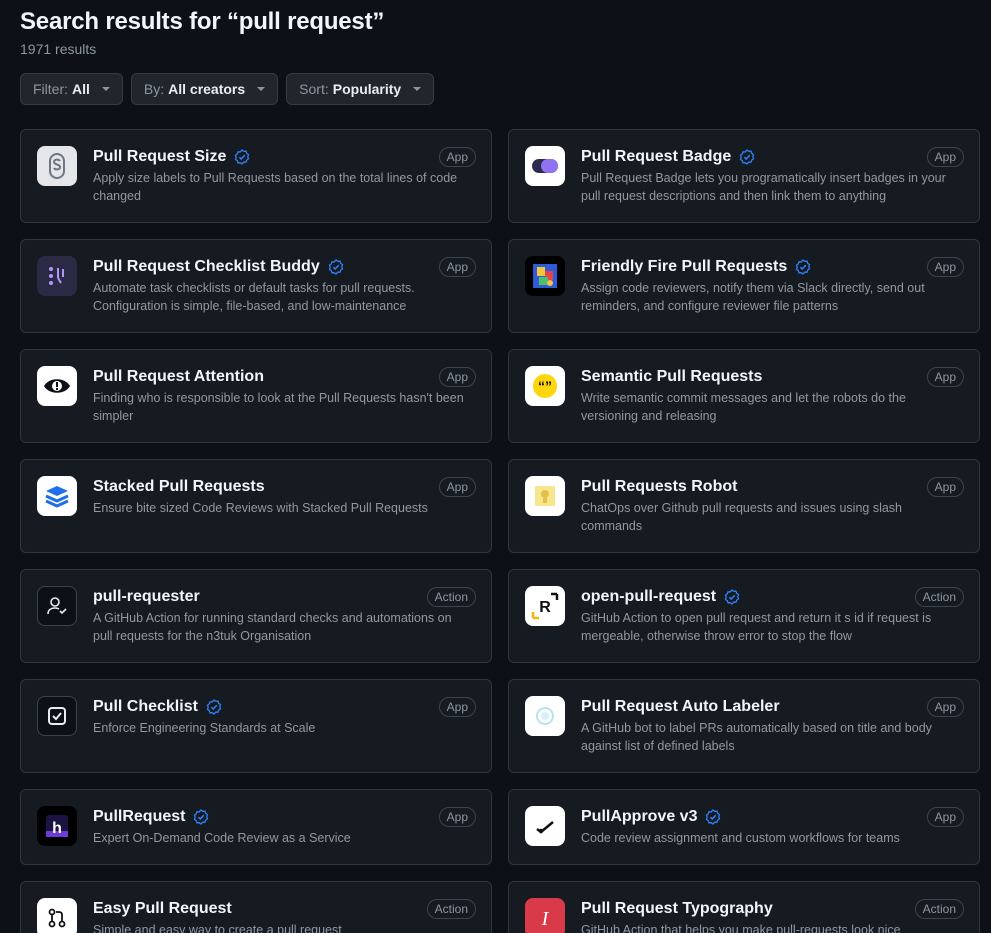 This screenshot has height=933, width=991. What do you see at coordinates (284, 817) in the screenshot?
I see `result-name-row: PullRequest` at bounding box center [284, 817].